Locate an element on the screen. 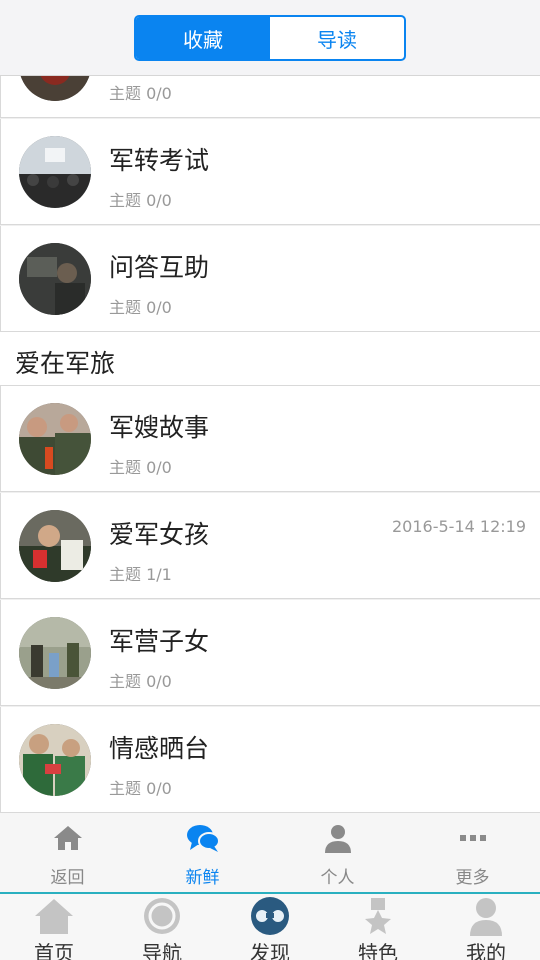 This screenshot has height=960, width=540. forum-title: 爱军女孩 is located at coordinates (159, 534).